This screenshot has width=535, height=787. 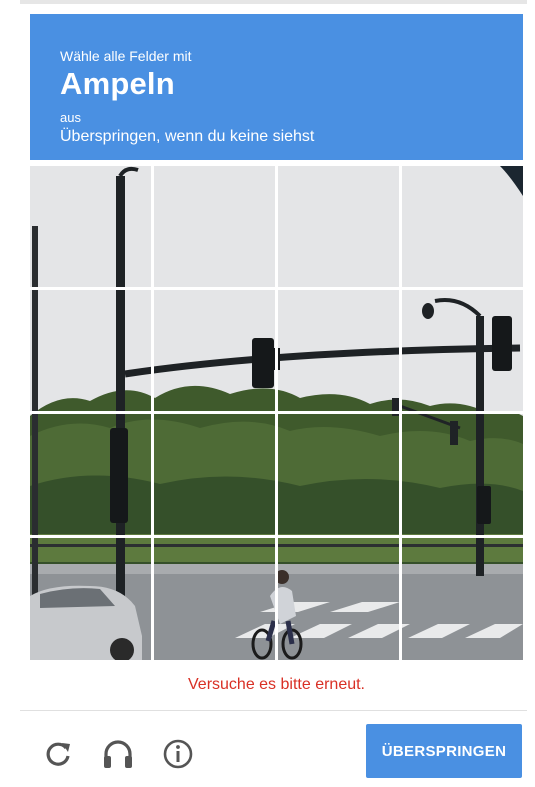 I want to click on footer-divider, so click(x=273, y=710).